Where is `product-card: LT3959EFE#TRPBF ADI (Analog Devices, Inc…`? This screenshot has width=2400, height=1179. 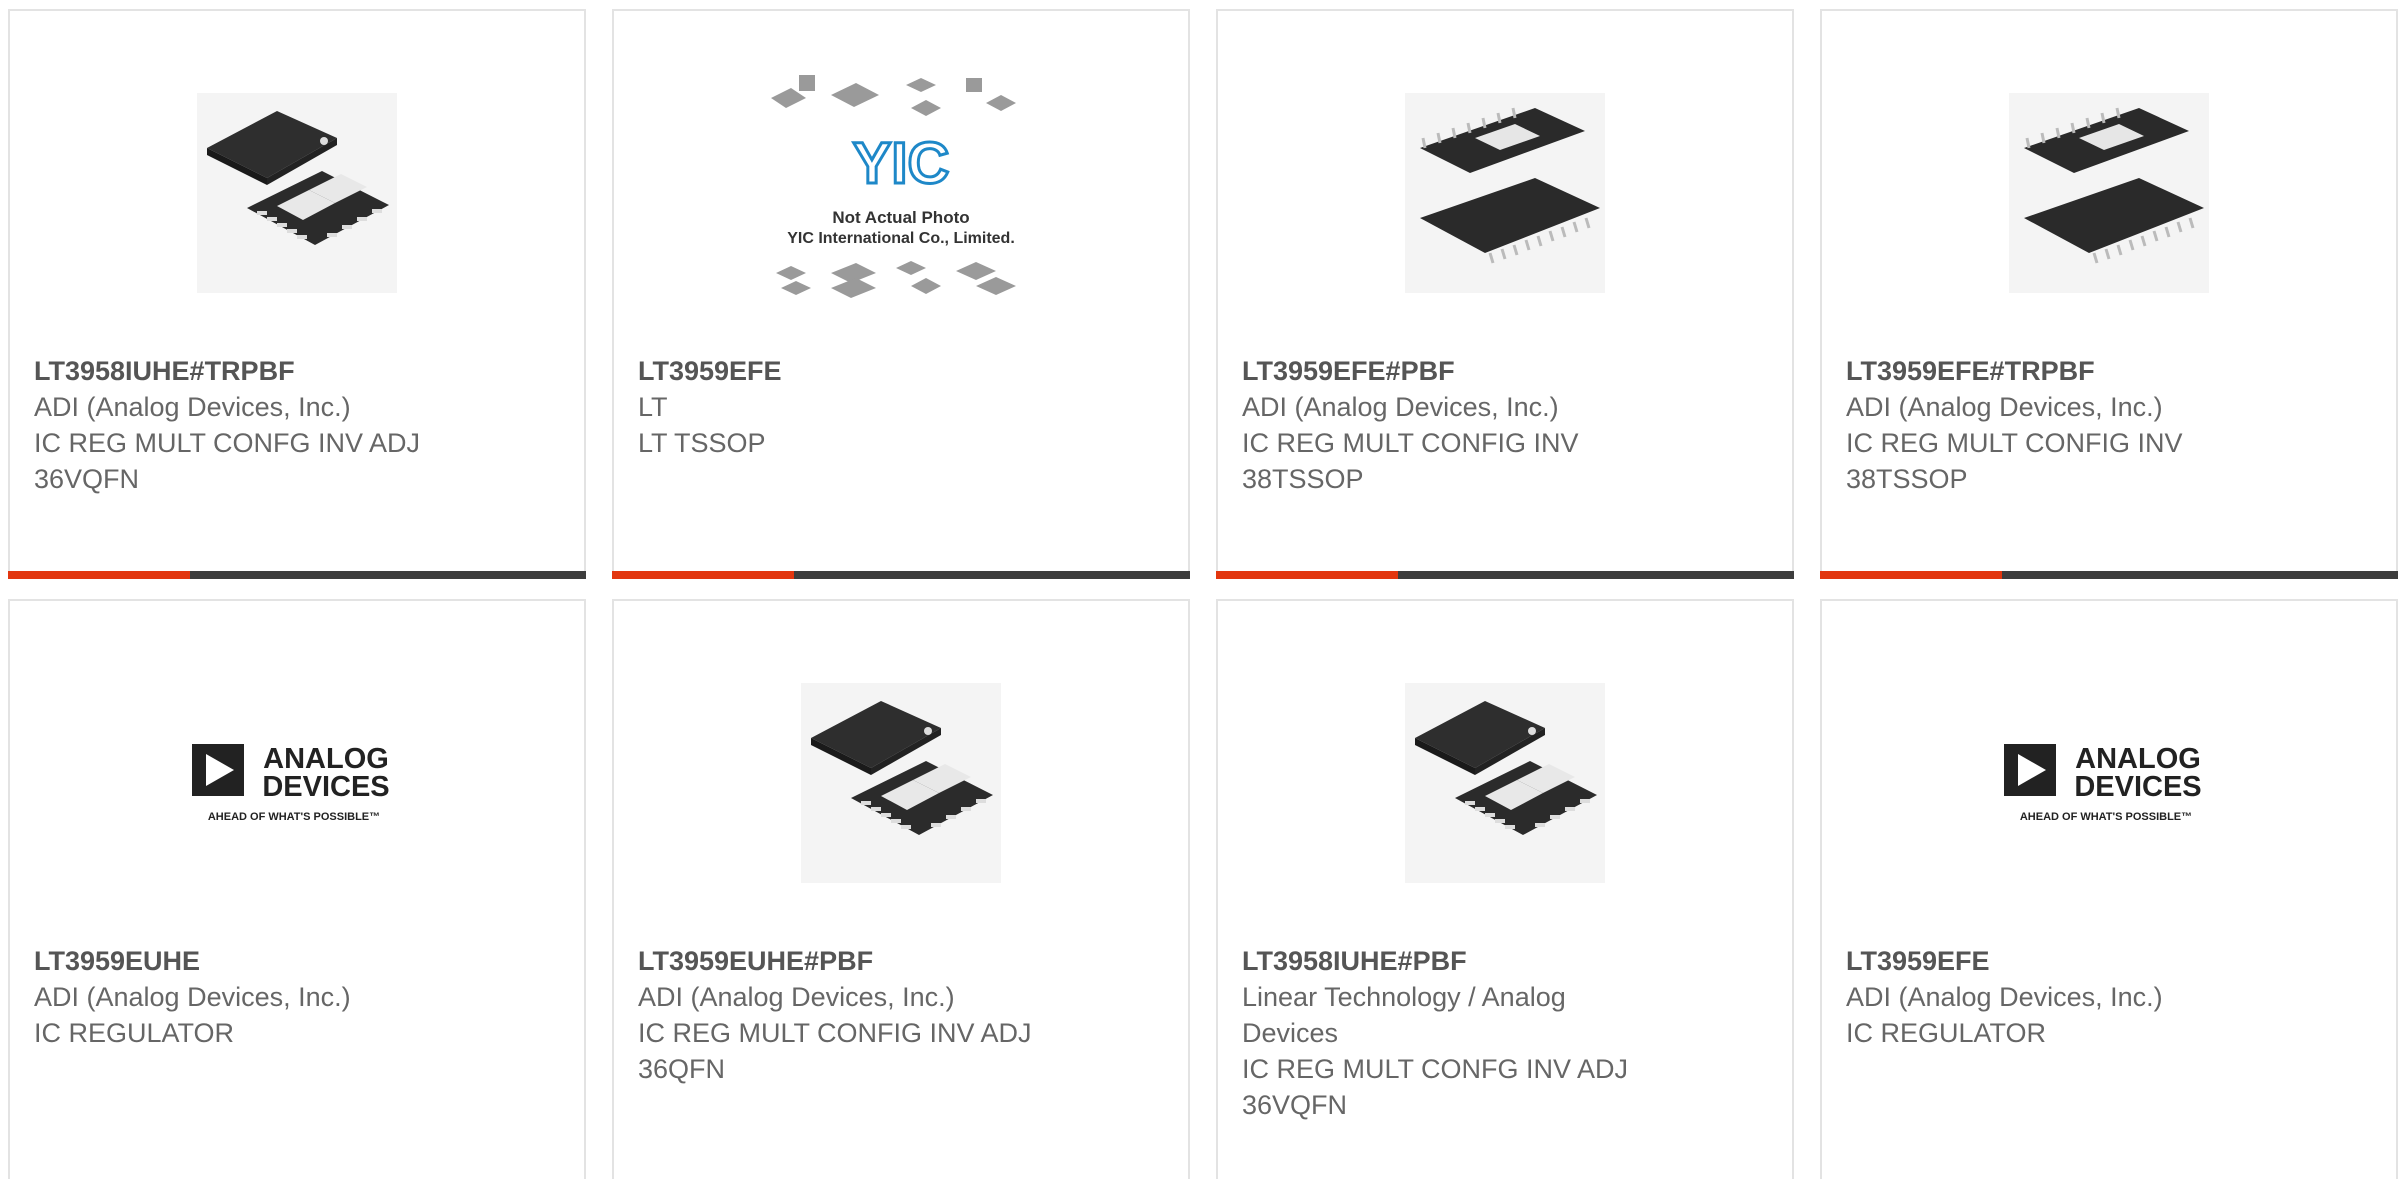
product-card: LT3959EFE#TRPBF ADI (Analog Devices, Inc… is located at coordinates (2109, 294).